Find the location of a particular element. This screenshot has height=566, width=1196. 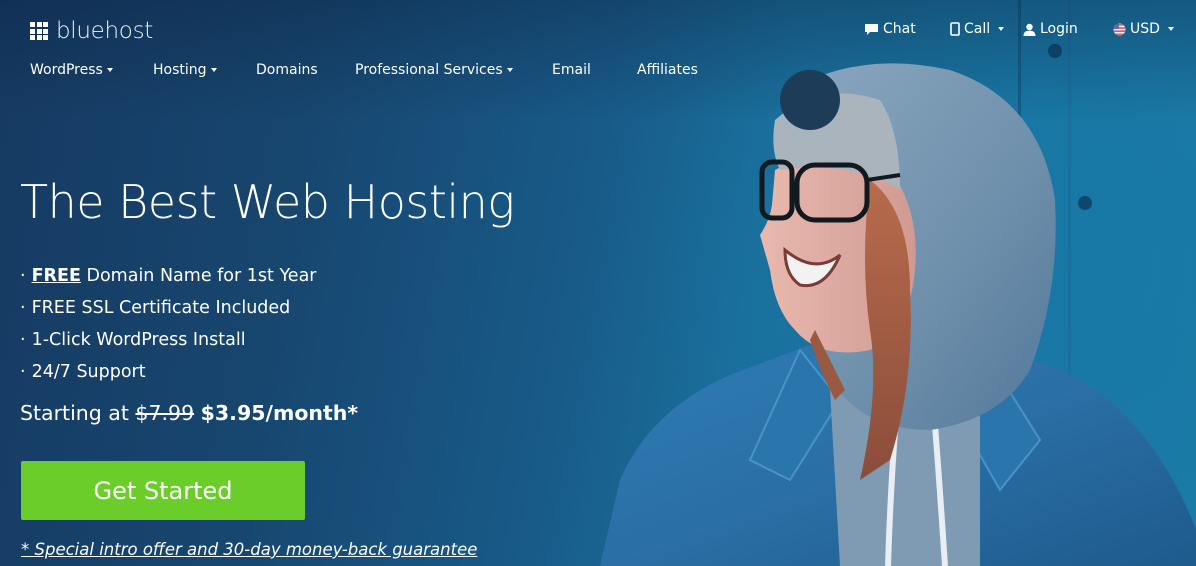

nav-item-affiliates: Affiliates is located at coordinates (667, 70).